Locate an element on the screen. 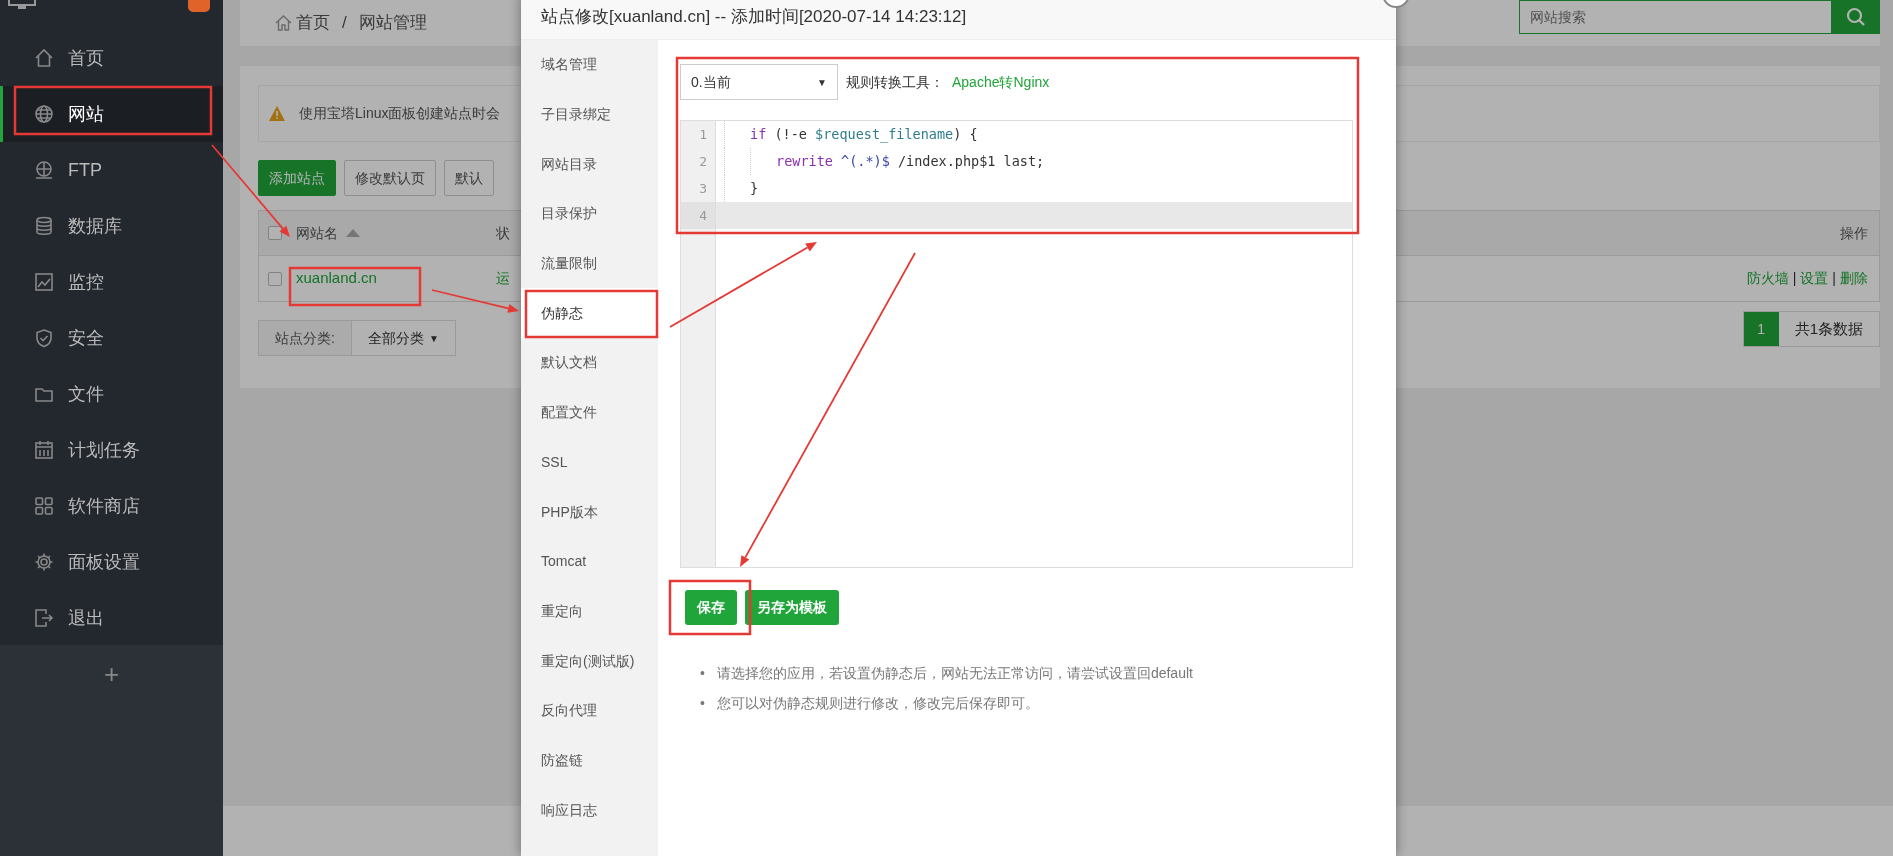 The image size is (1893, 856). menu-label: 计划任务 is located at coordinates (104, 450).